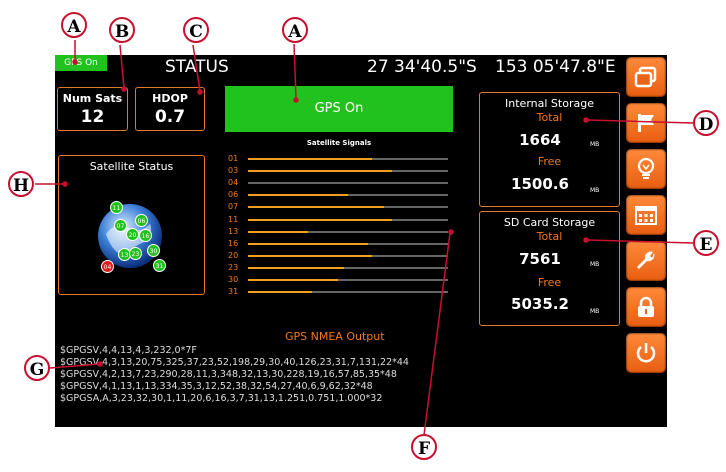 This screenshot has width=726, height=472. I want to click on callout-b: B, so click(122, 30).